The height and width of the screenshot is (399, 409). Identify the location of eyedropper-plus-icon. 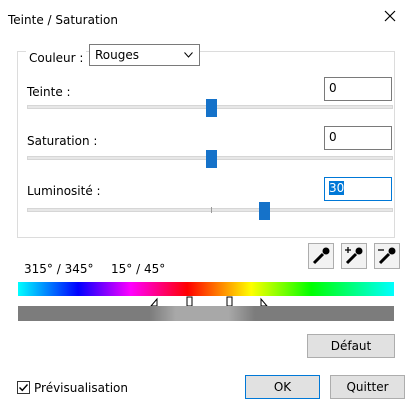
(354, 256).